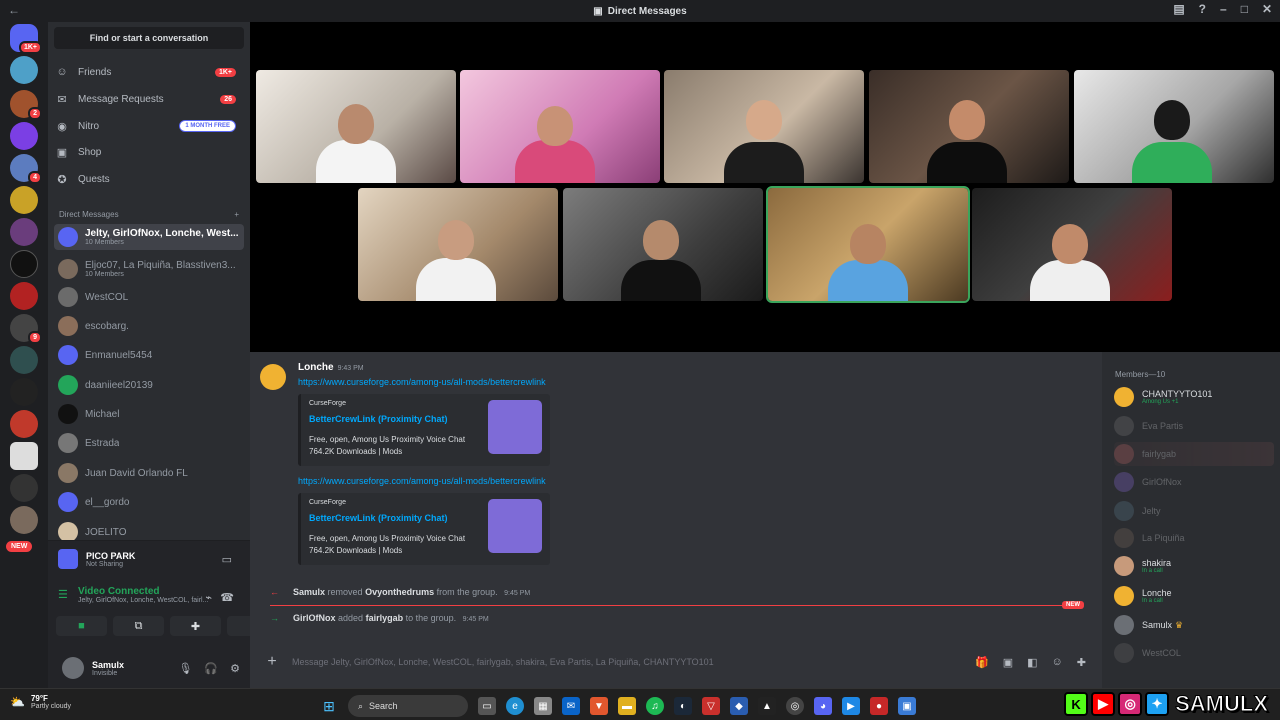  I want to click on member-item: fairlygab, so click(1194, 454).